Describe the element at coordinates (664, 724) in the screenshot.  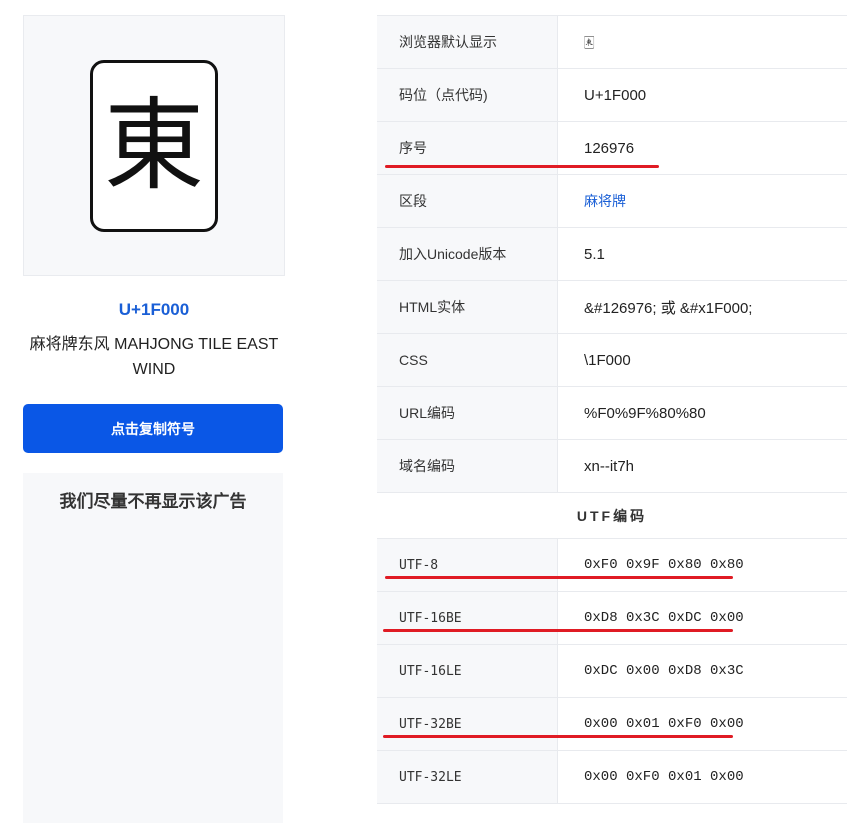
I see `row-value-utf32be: 0x00 0x01 0xF0 0x00` at that location.